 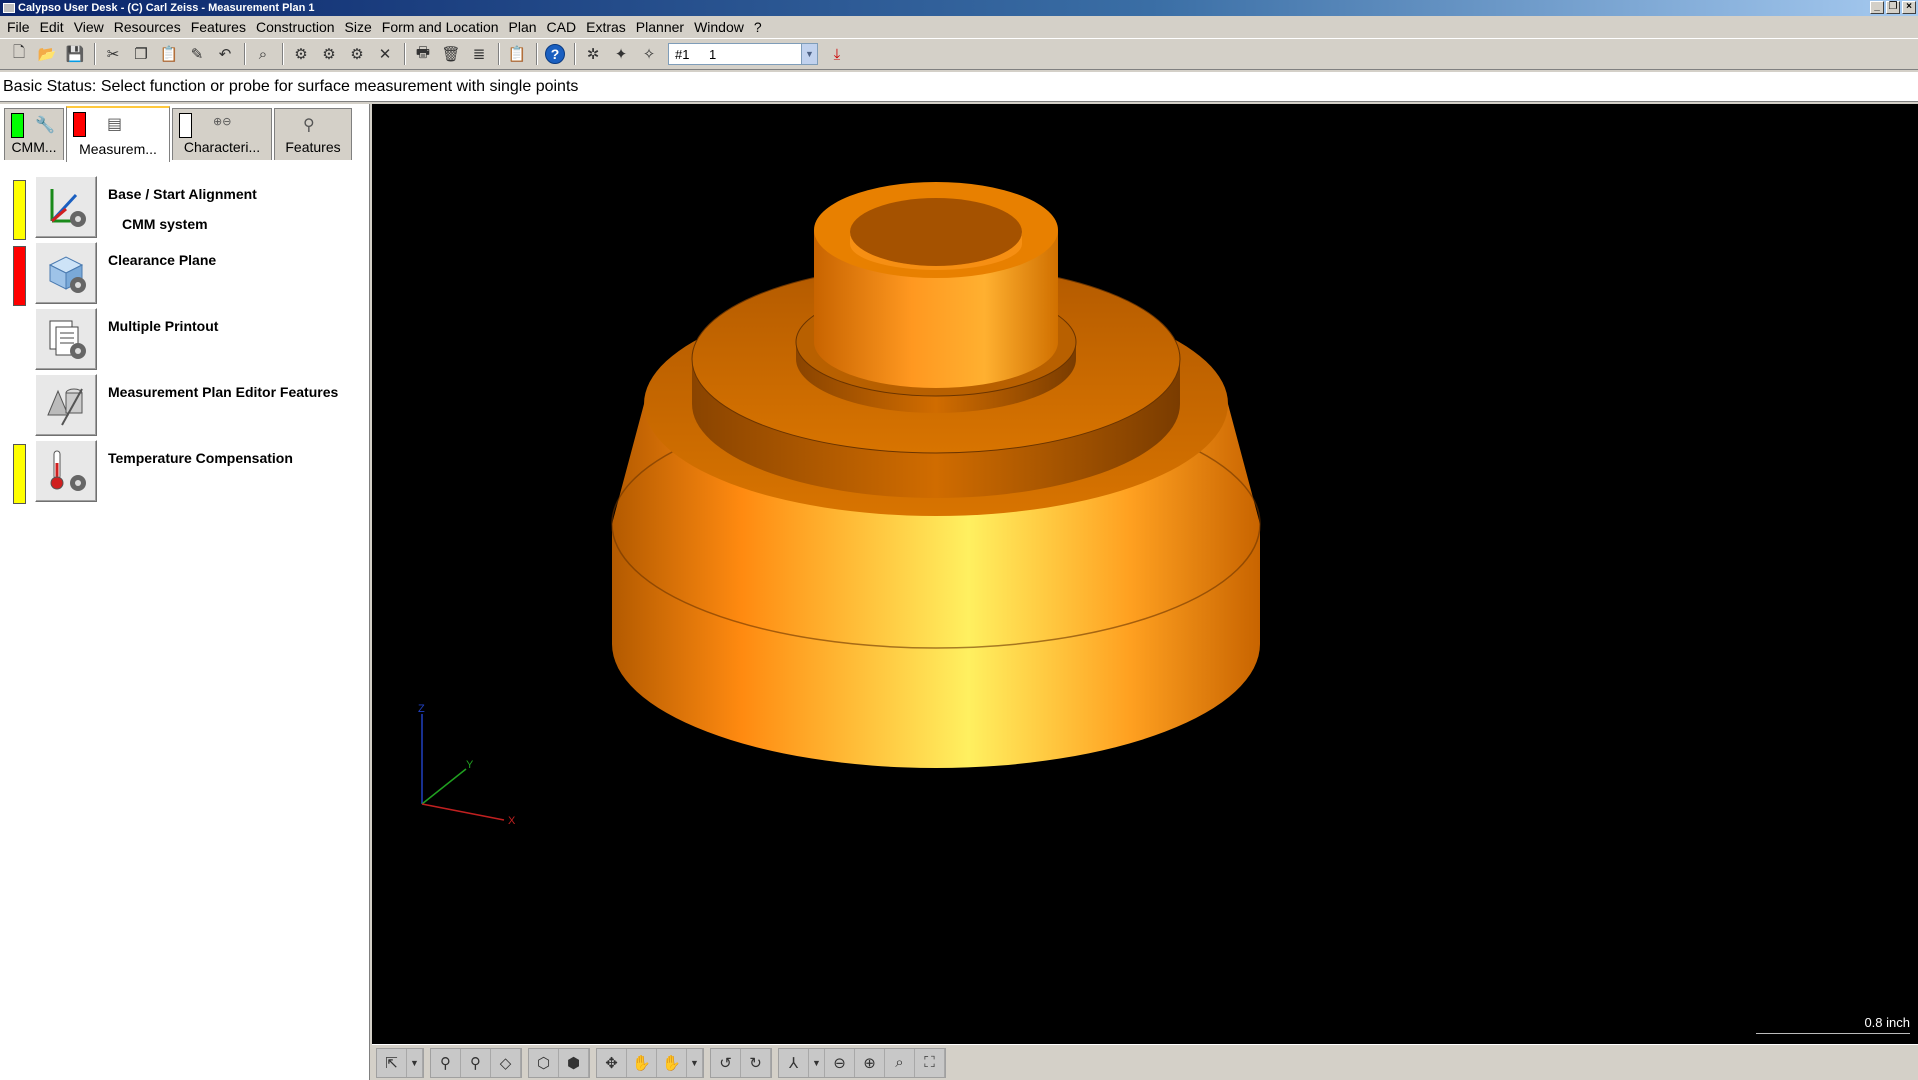 What do you see at coordinates (113, 54) in the screenshot?
I see `cut-icon: ✂` at bounding box center [113, 54].